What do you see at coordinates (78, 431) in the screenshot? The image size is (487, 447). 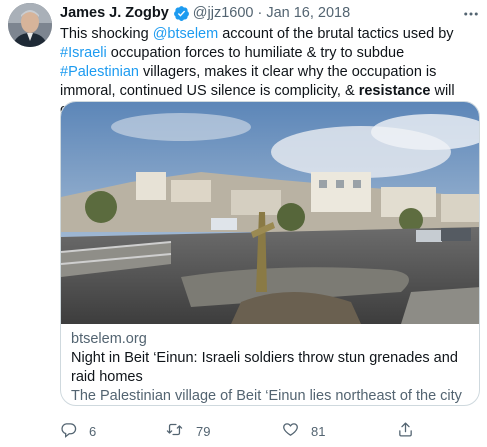 I see `reply-button: 6` at bounding box center [78, 431].